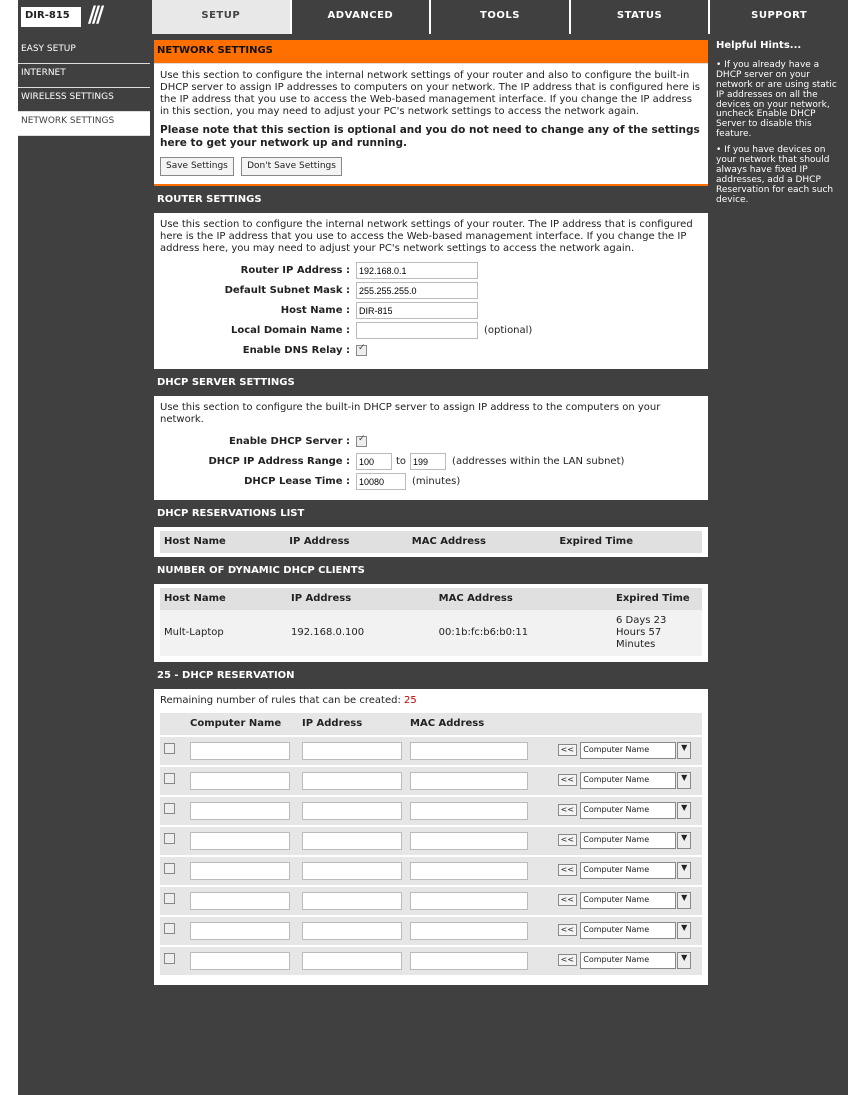 This screenshot has height=1095, width=848. I want to click on tab-tools: TOOLS, so click(499, 17).